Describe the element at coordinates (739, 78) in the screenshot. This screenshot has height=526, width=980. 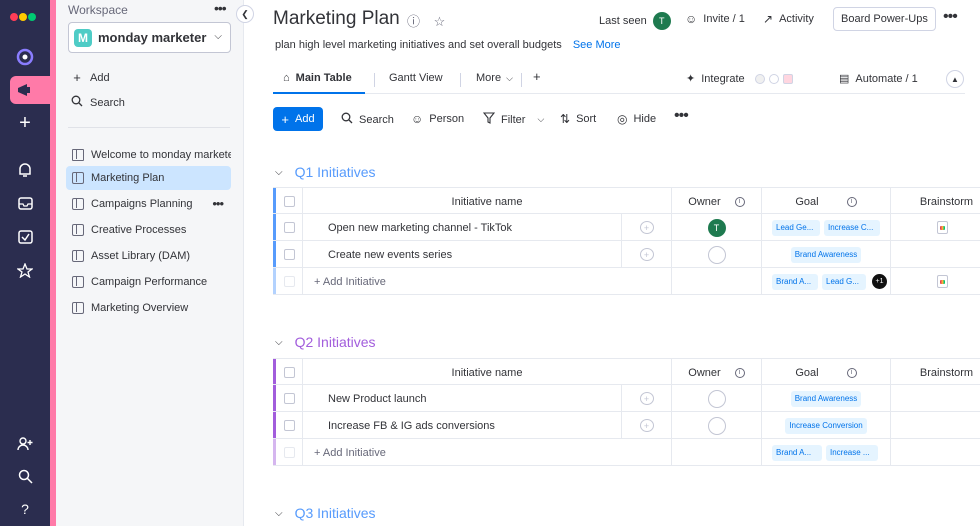
I see `integrate-button: ✦ Integrate` at that location.